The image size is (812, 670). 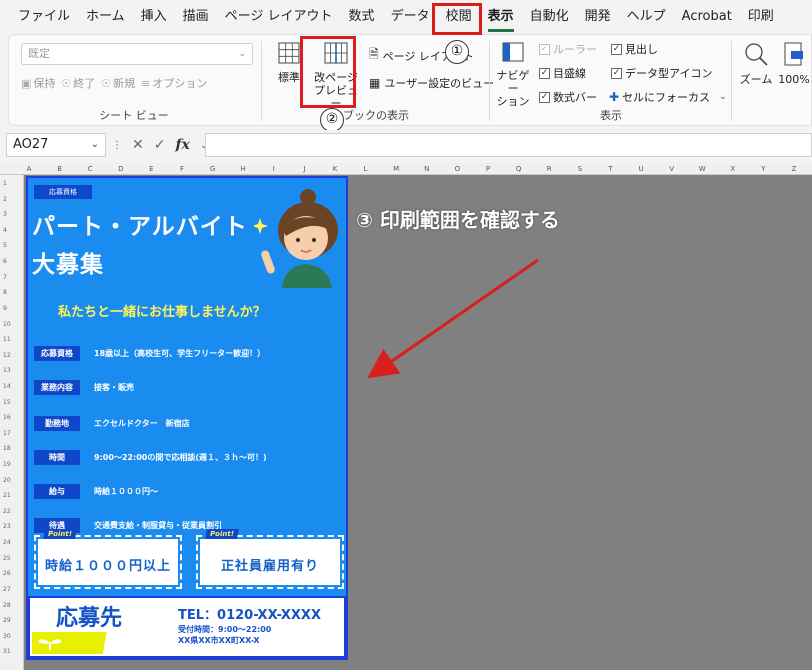 What do you see at coordinates (611, 115) in the screenshot?
I see `show-group-label: 表示` at bounding box center [611, 115].